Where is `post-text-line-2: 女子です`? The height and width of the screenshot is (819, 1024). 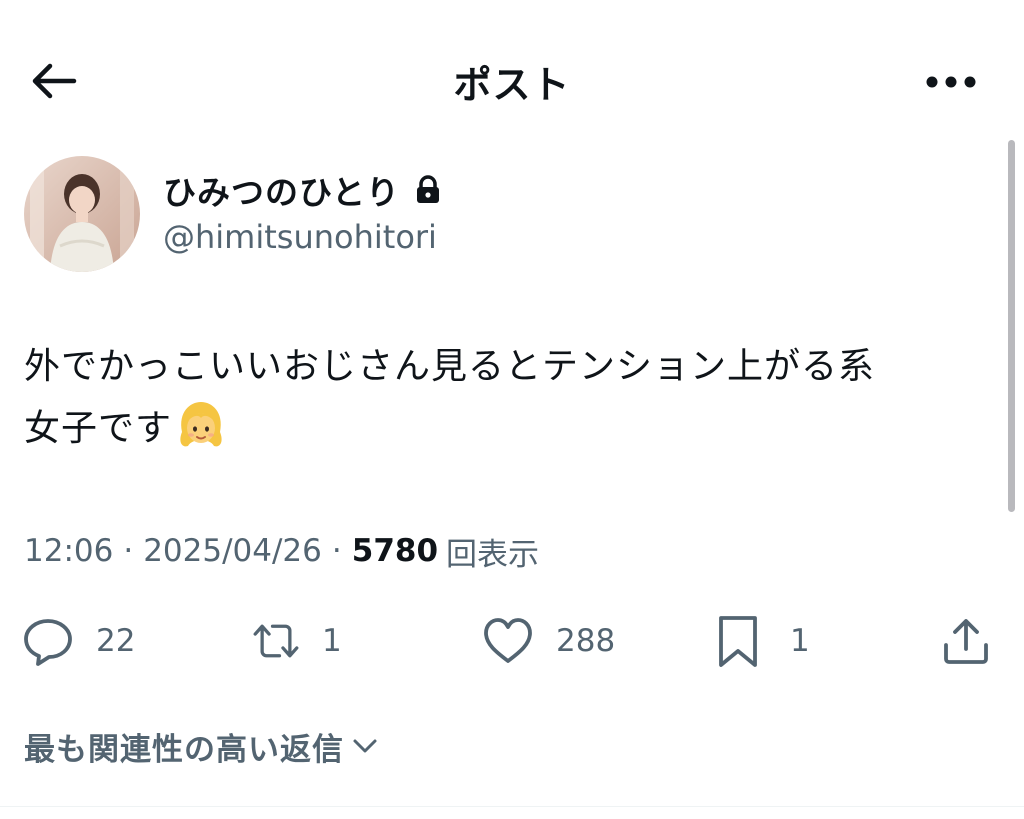
post-text-line-2: 女子です is located at coordinates (98, 428).